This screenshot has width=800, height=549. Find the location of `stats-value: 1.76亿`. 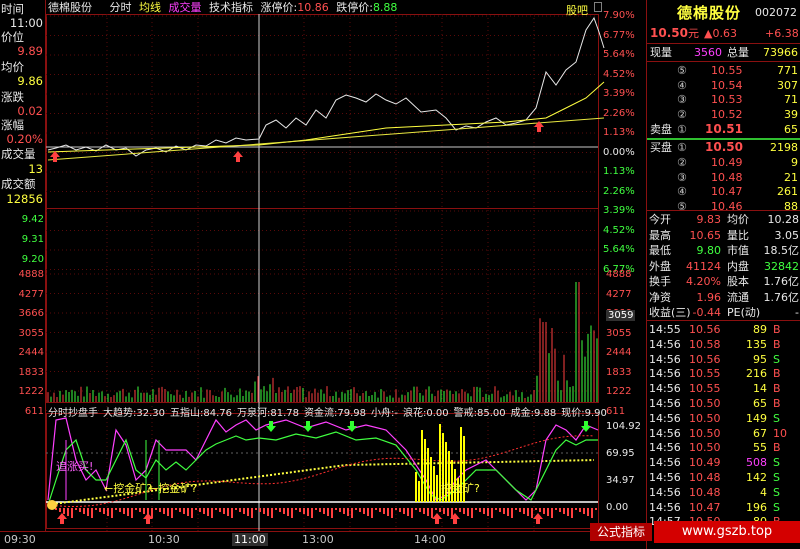

stats-value: 1.76亿 is located at coordinates (781, 297).